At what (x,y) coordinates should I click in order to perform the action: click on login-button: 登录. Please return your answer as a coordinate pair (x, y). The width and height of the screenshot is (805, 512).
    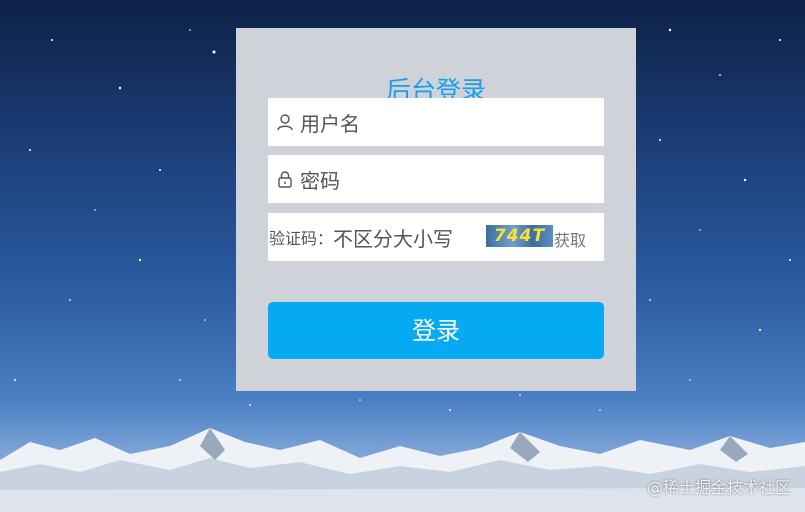
    Looking at the image, I should click on (436, 330).